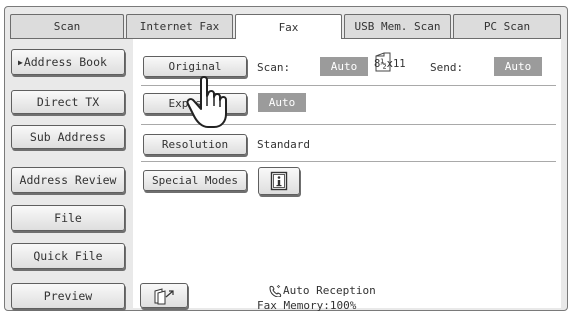 The height and width of the screenshot is (313, 570). What do you see at coordinates (195, 66) in the screenshot?
I see `original-label: Original` at bounding box center [195, 66].